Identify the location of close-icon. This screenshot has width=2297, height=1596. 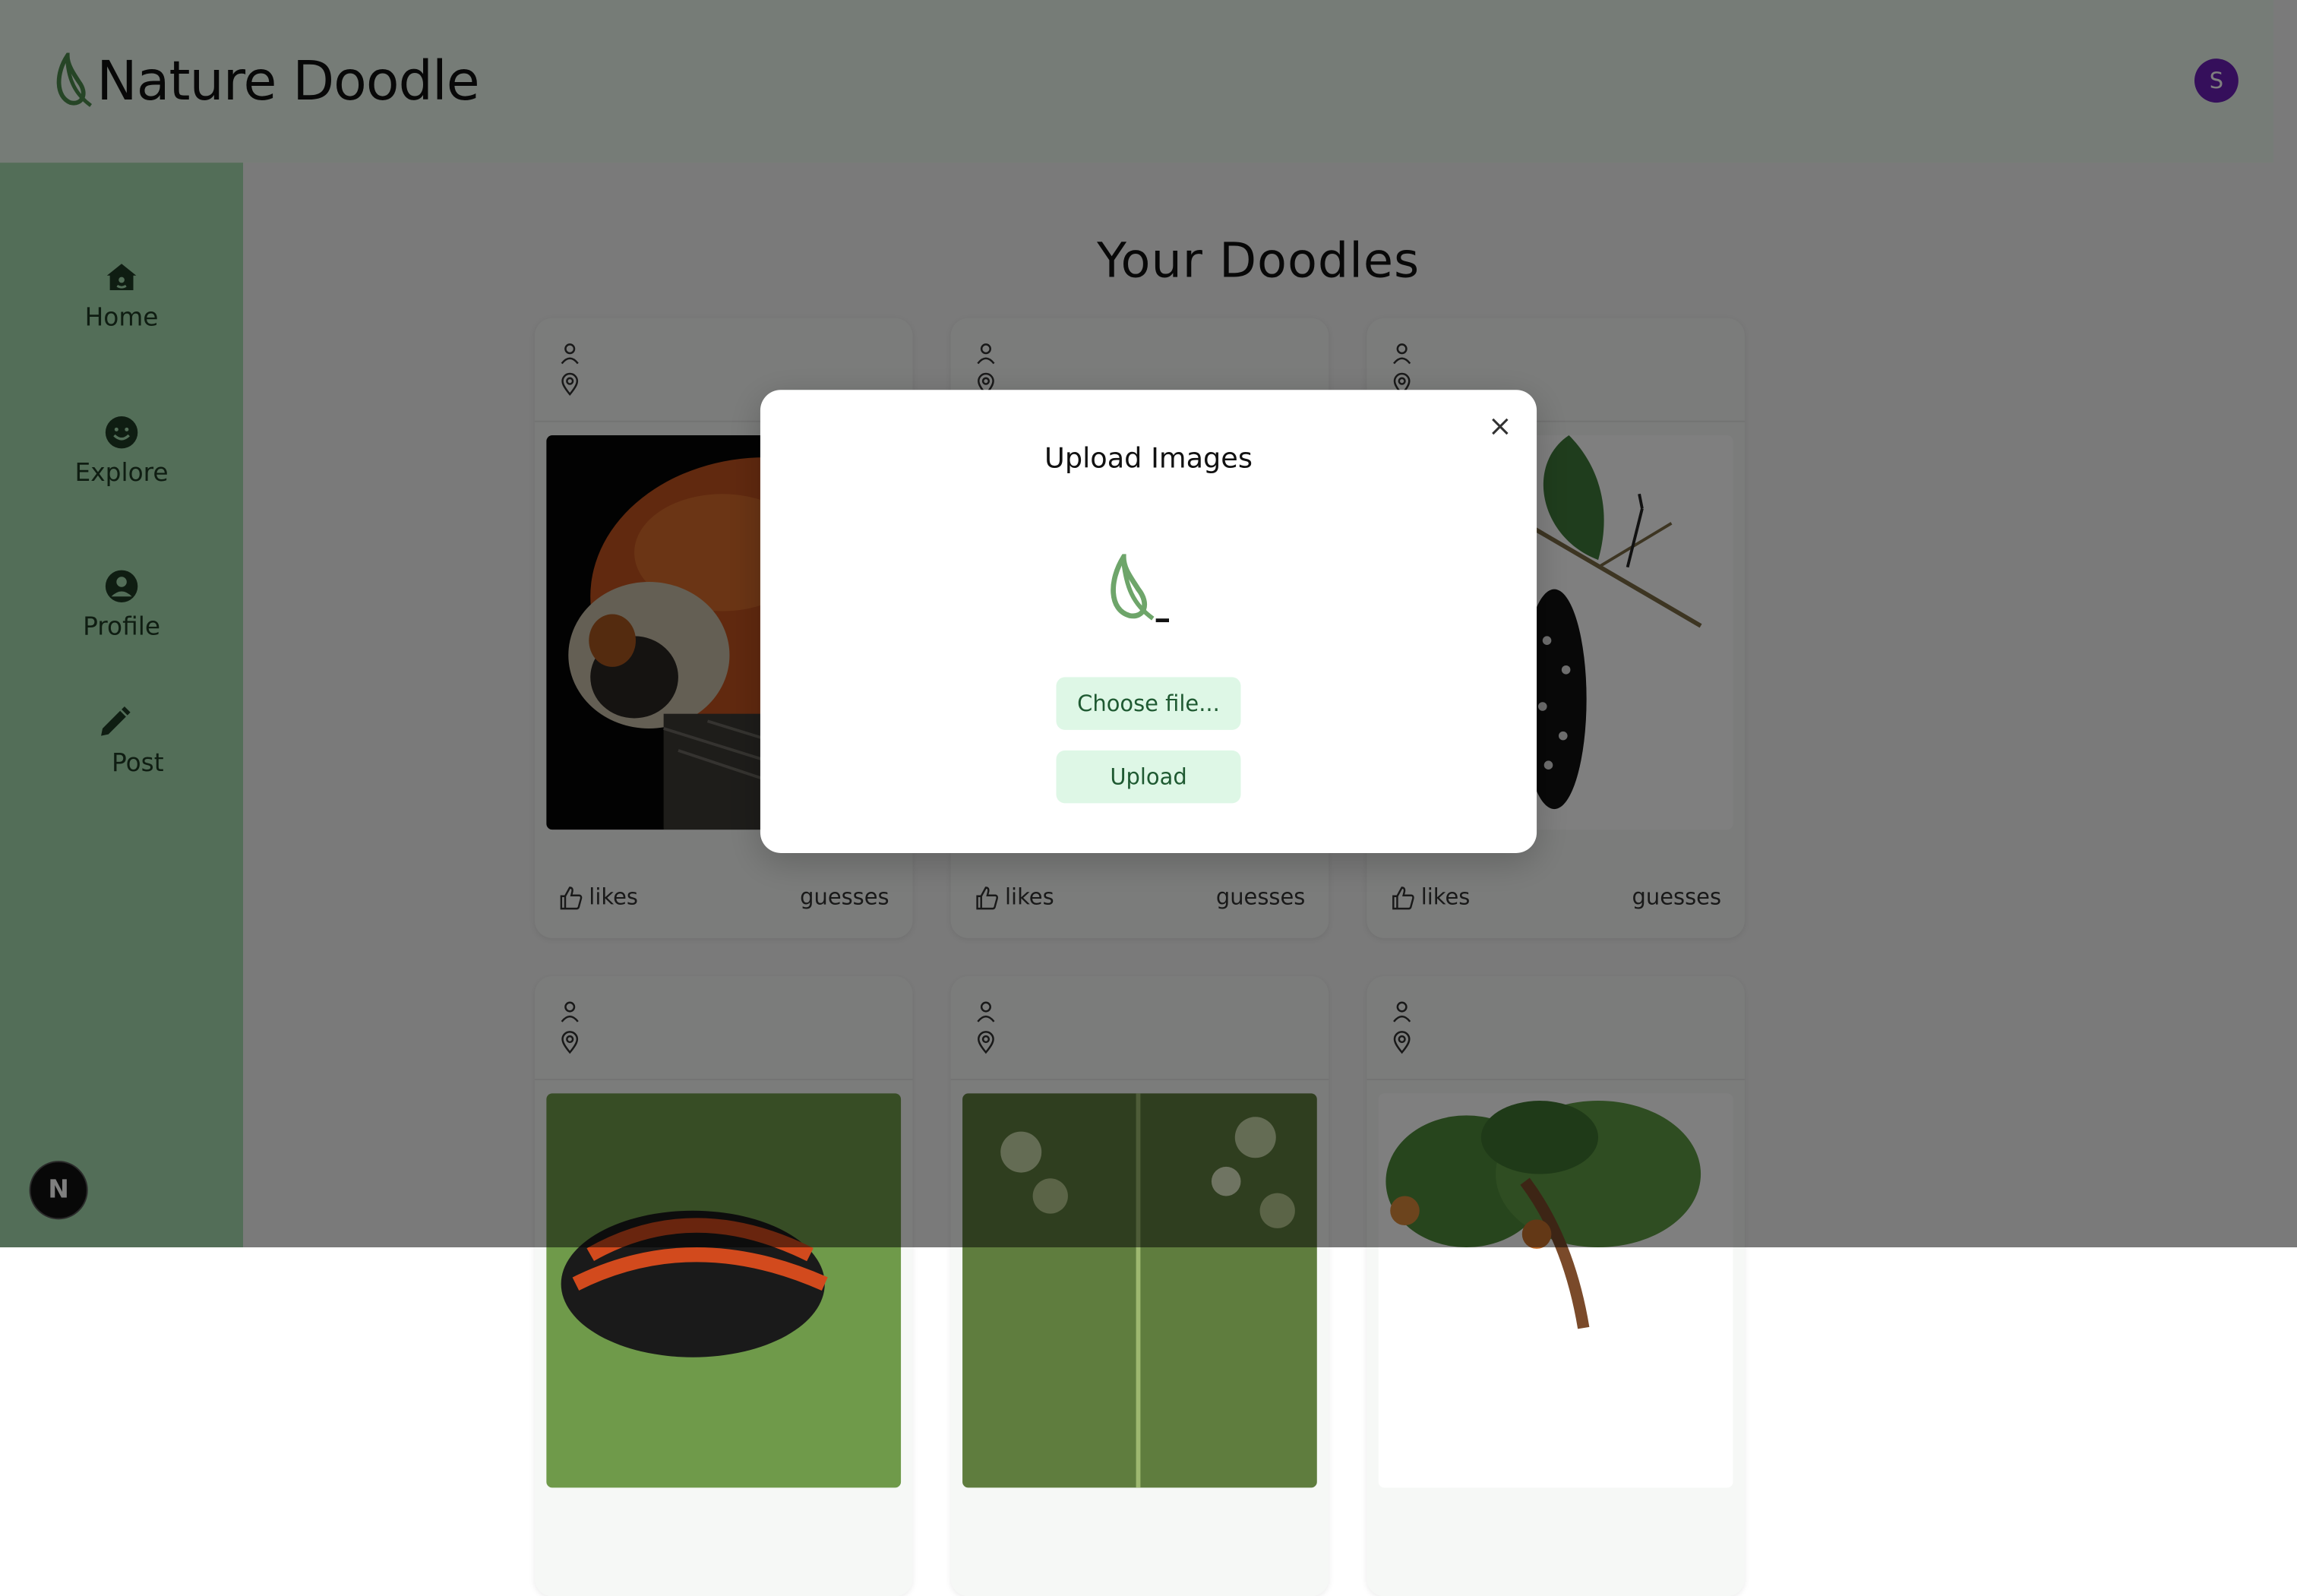
(1500, 426).